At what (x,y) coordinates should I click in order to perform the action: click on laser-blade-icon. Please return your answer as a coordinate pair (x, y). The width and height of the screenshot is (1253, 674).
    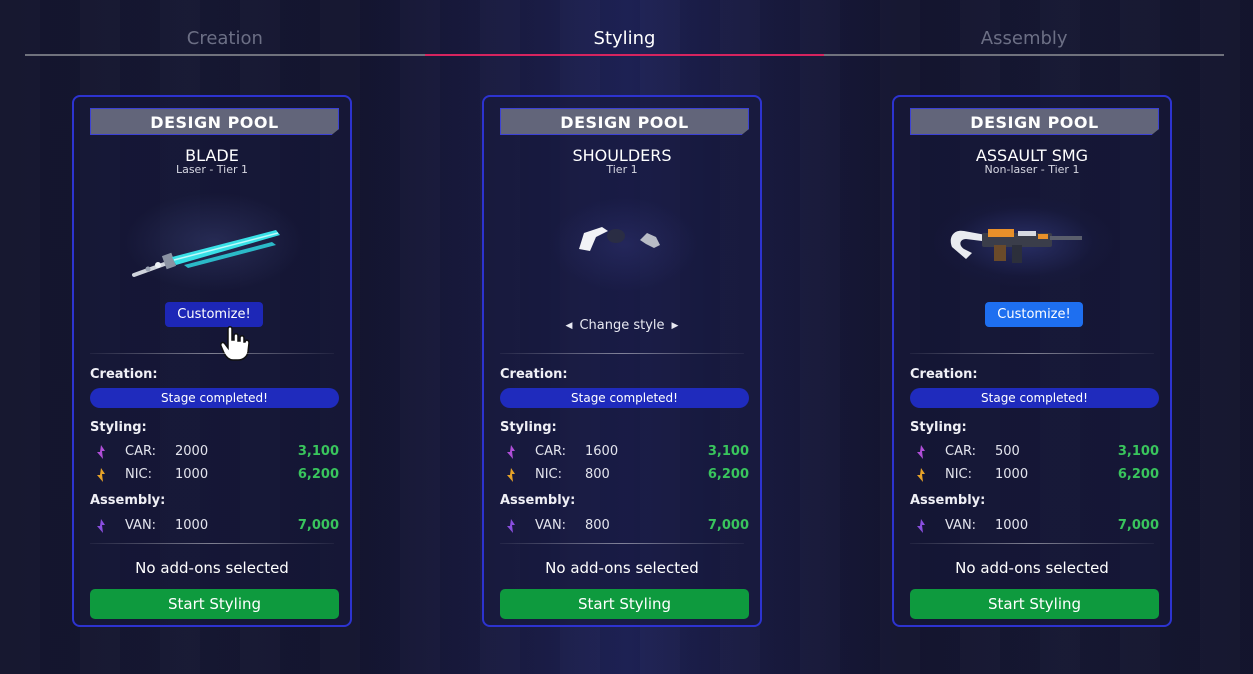
    Looking at the image, I should click on (214, 242).